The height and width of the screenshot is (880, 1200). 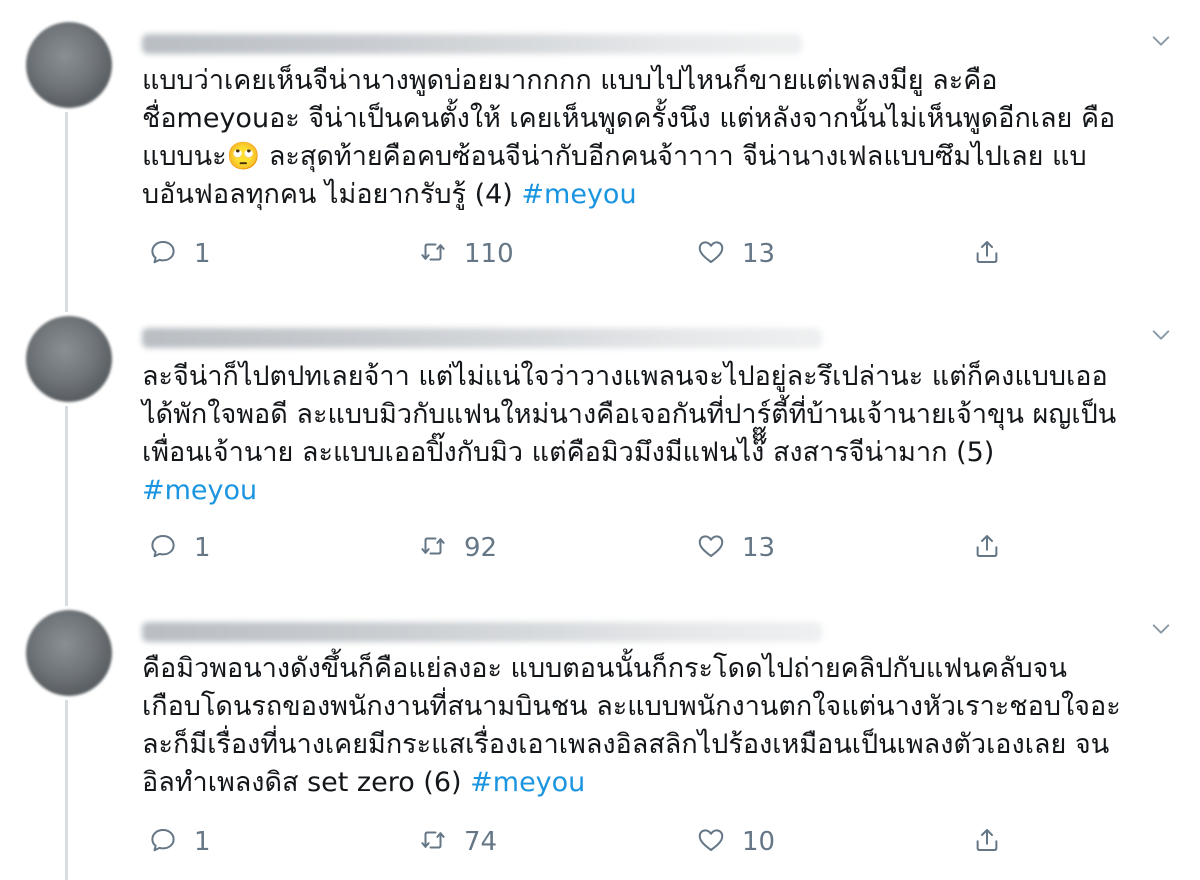 I want to click on tweet-actions: 1 92 13, so click(x=600, y=548).